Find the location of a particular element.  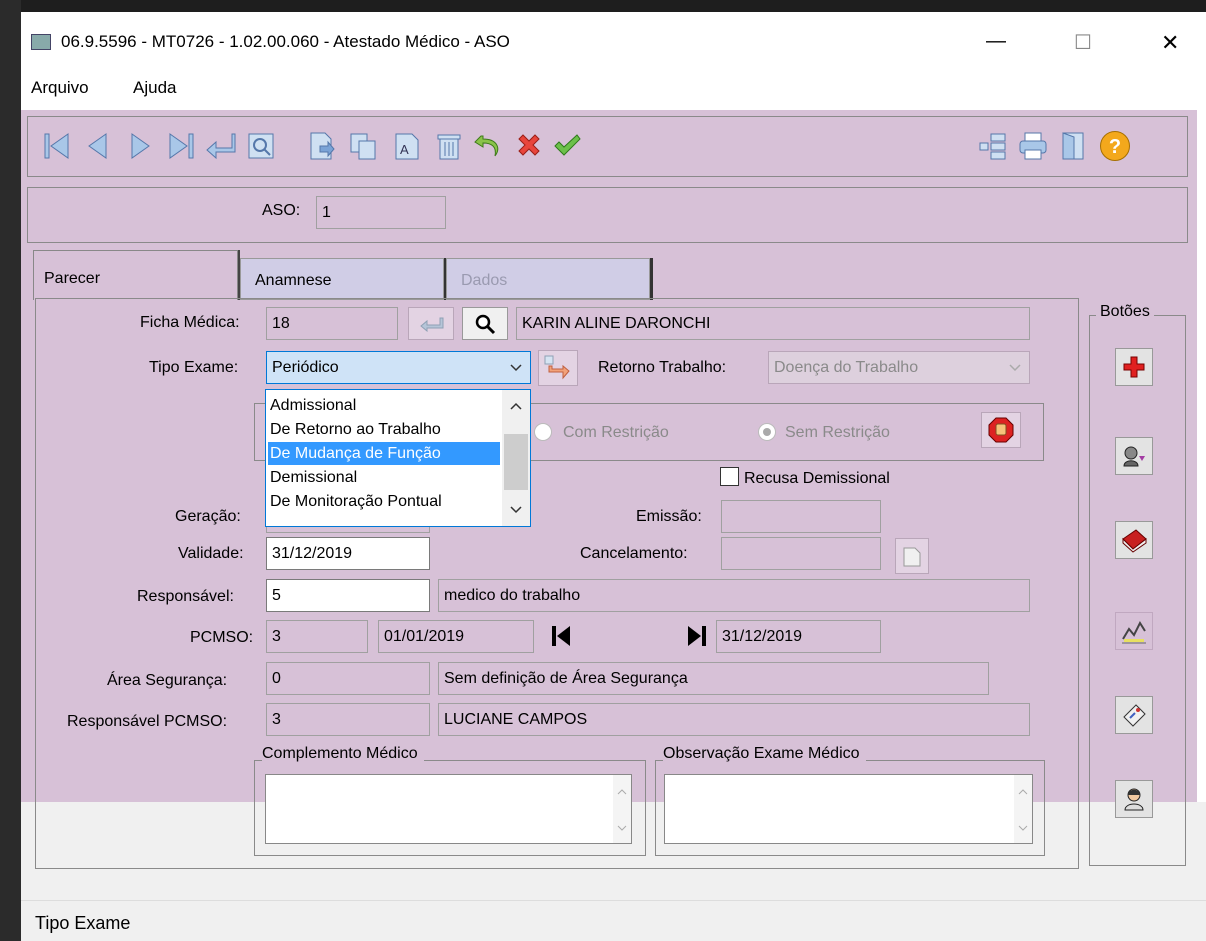

chart-icon is located at coordinates (1134, 632).